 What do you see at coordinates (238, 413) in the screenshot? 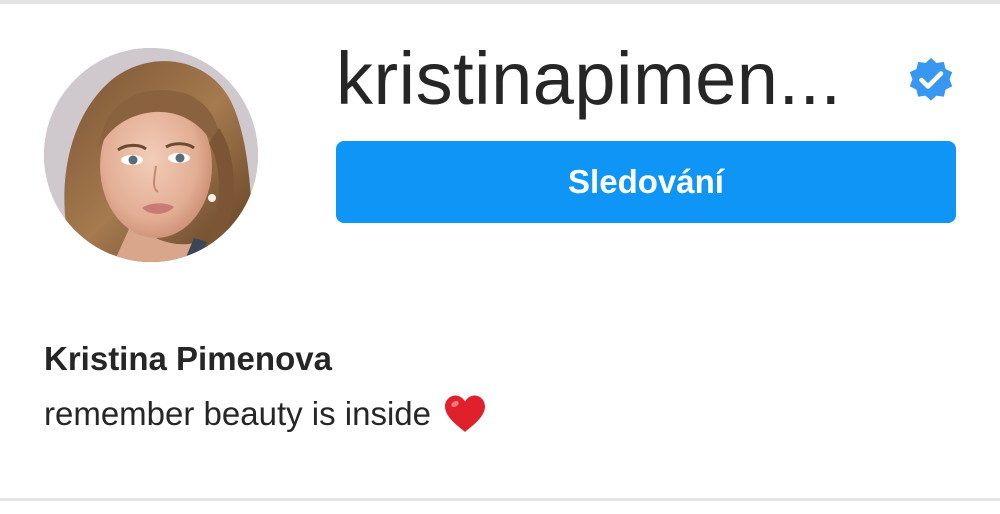
I see `profile-bio: remember beauty is inside` at bounding box center [238, 413].